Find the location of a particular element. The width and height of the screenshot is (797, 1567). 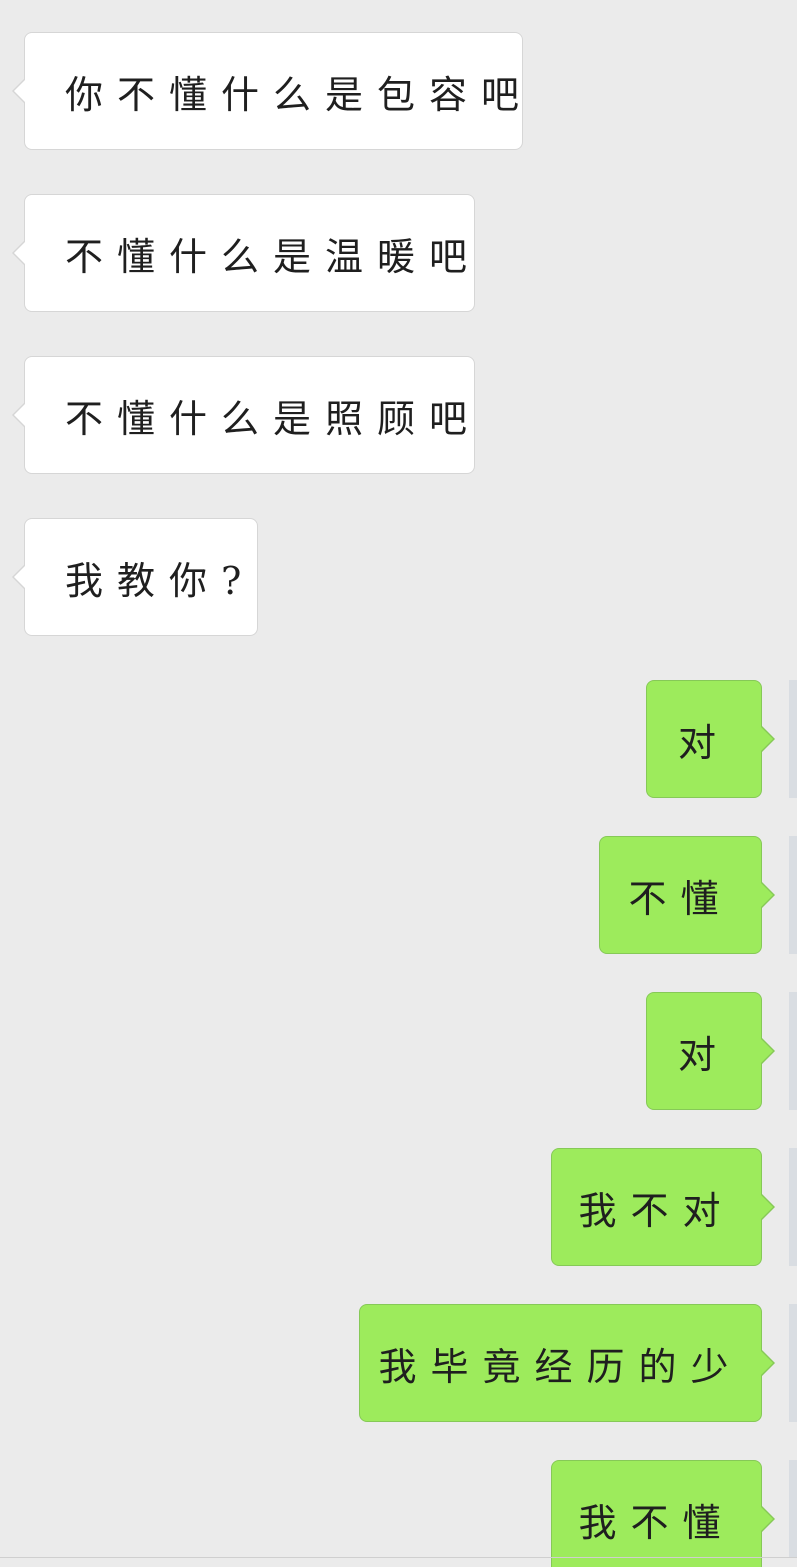

message-text: 你不懂什么是包容吧 is located at coordinates (299, 94).